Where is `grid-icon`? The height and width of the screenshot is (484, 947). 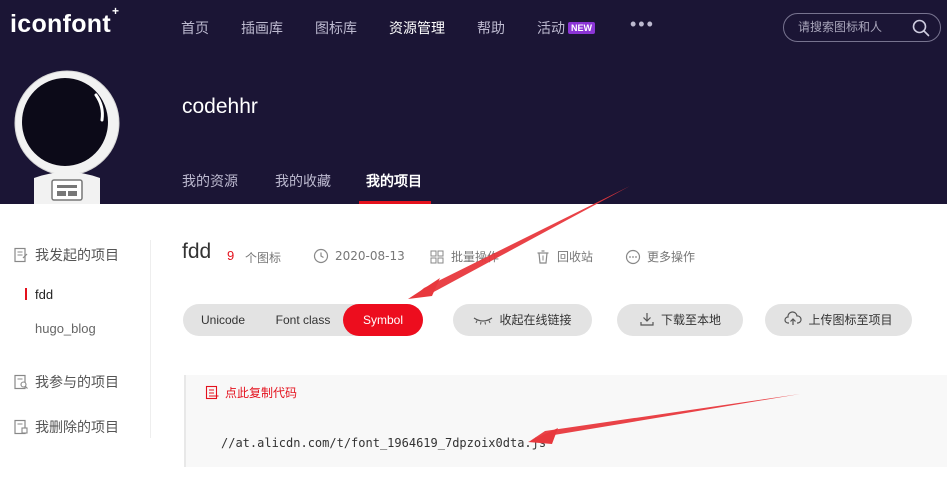 grid-icon is located at coordinates (437, 257).